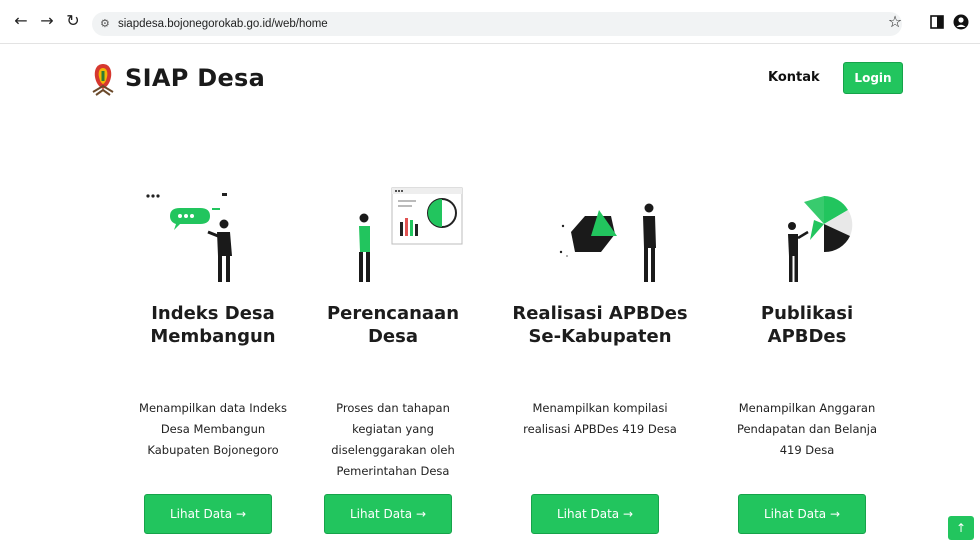  I want to click on back-to-top-arrow-up-icon: ↑, so click(961, 528).